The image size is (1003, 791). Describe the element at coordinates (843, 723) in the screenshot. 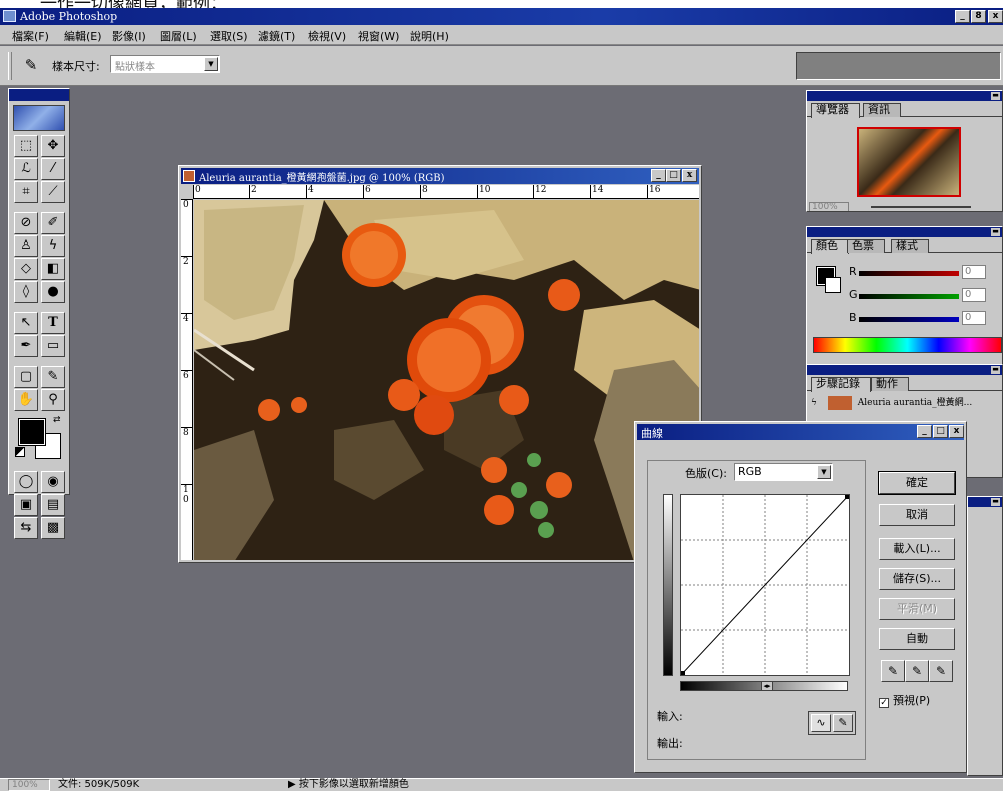

I see `pencil-mode-icon: ✎` at that location.